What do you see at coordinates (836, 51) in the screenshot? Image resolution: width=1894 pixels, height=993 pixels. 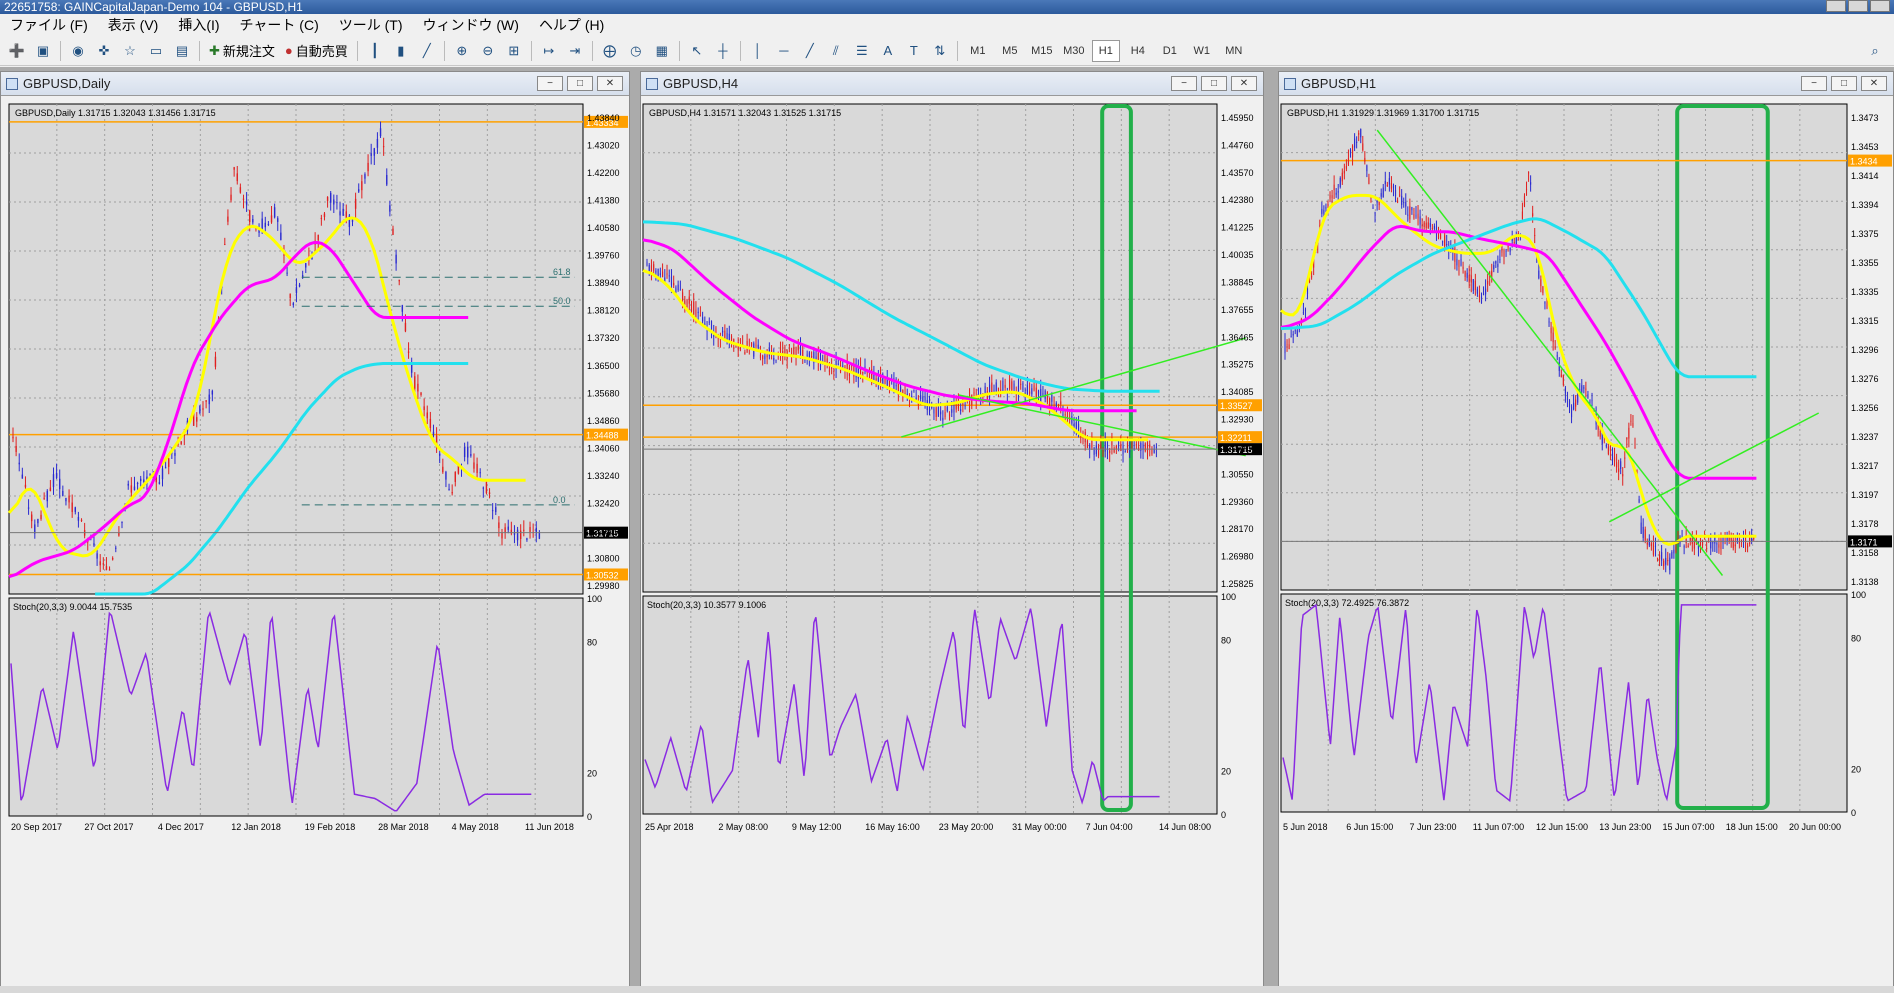 I see `channel-icon: ⫽` at bounding box center [836, 51].